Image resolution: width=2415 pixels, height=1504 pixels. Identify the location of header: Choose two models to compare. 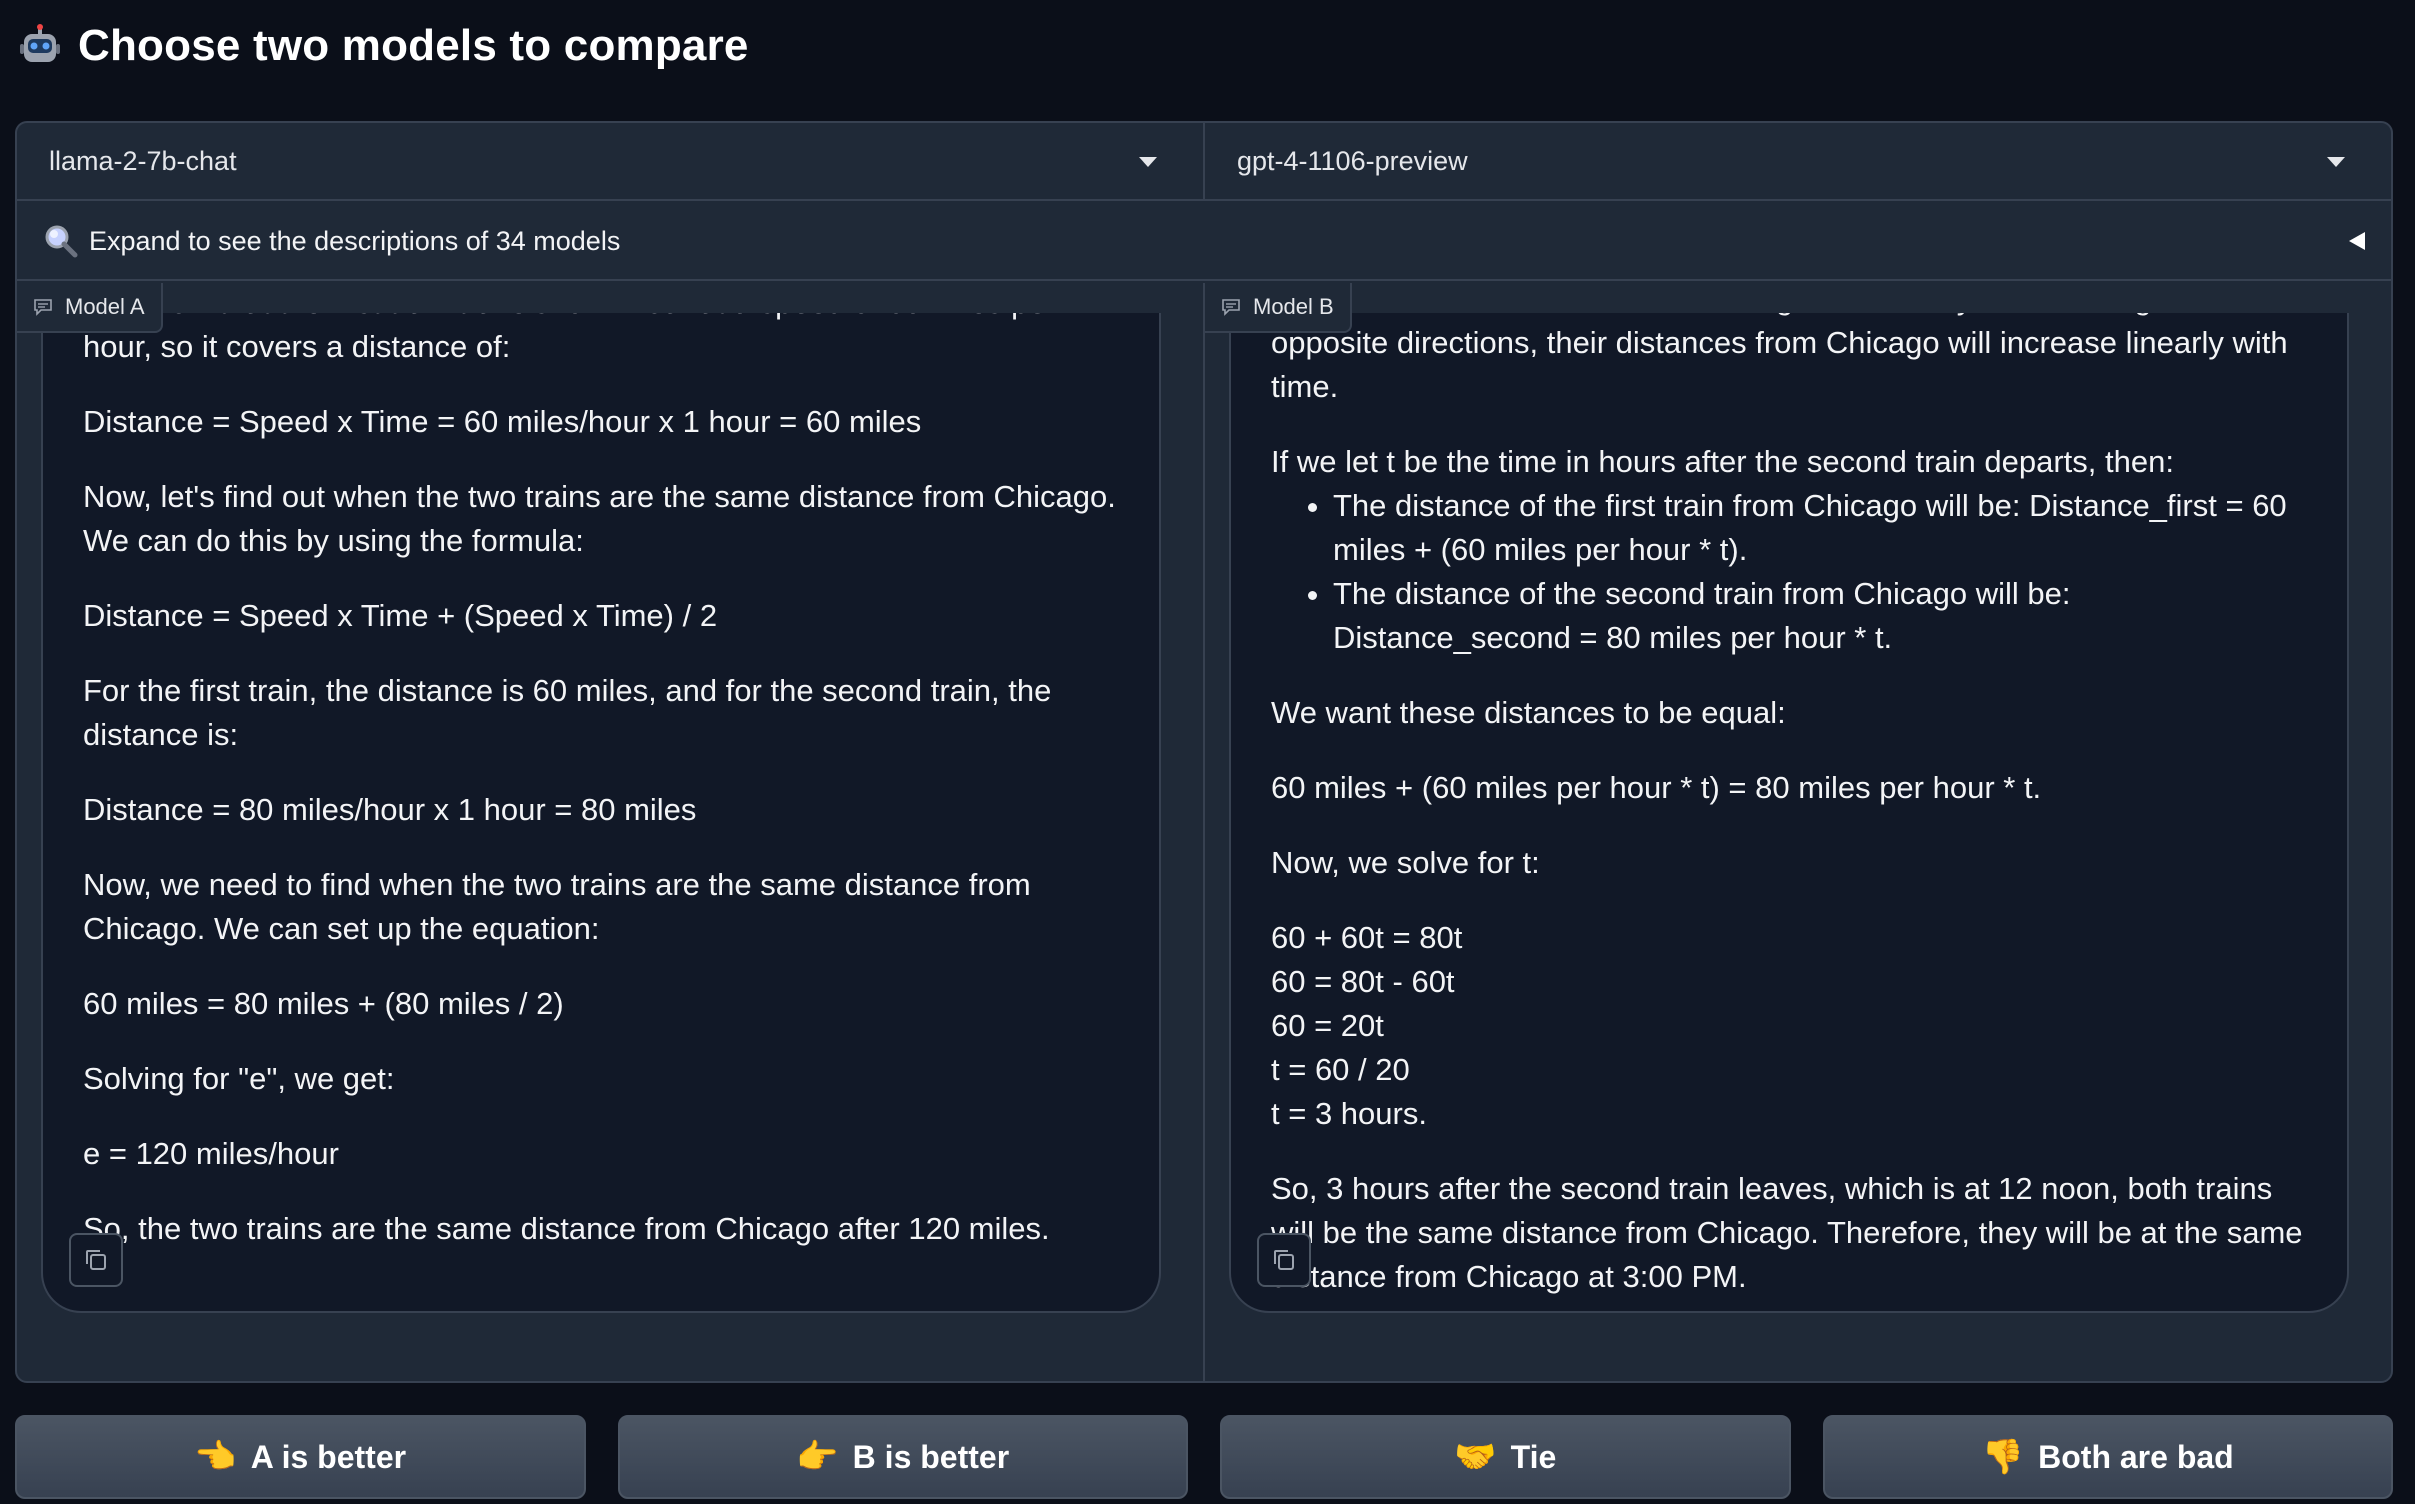
(383, 46).